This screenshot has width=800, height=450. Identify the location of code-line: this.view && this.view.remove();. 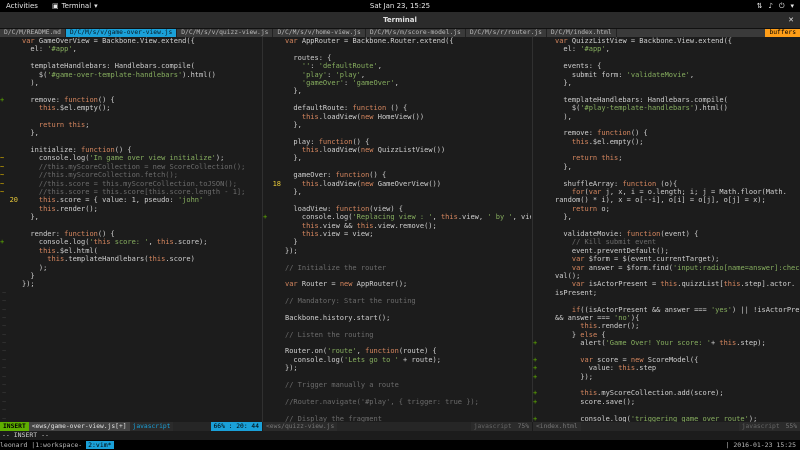
(397, 226).